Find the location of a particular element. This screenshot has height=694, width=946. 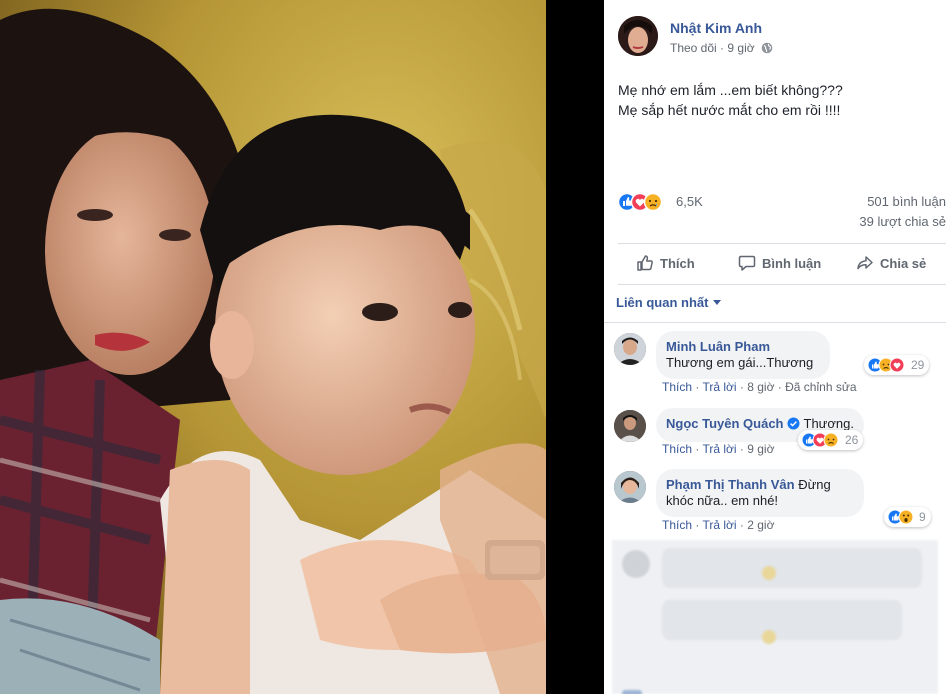

comment-actions: Thích · Trả lời · 8 giờ · Đã chỉnh sửa is located at coordinates (759, 387).